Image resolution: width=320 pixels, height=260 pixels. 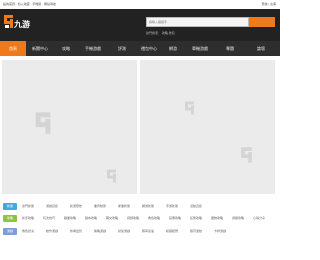 I want to click on category-link: 心得分享, so click(x=259, y=218).